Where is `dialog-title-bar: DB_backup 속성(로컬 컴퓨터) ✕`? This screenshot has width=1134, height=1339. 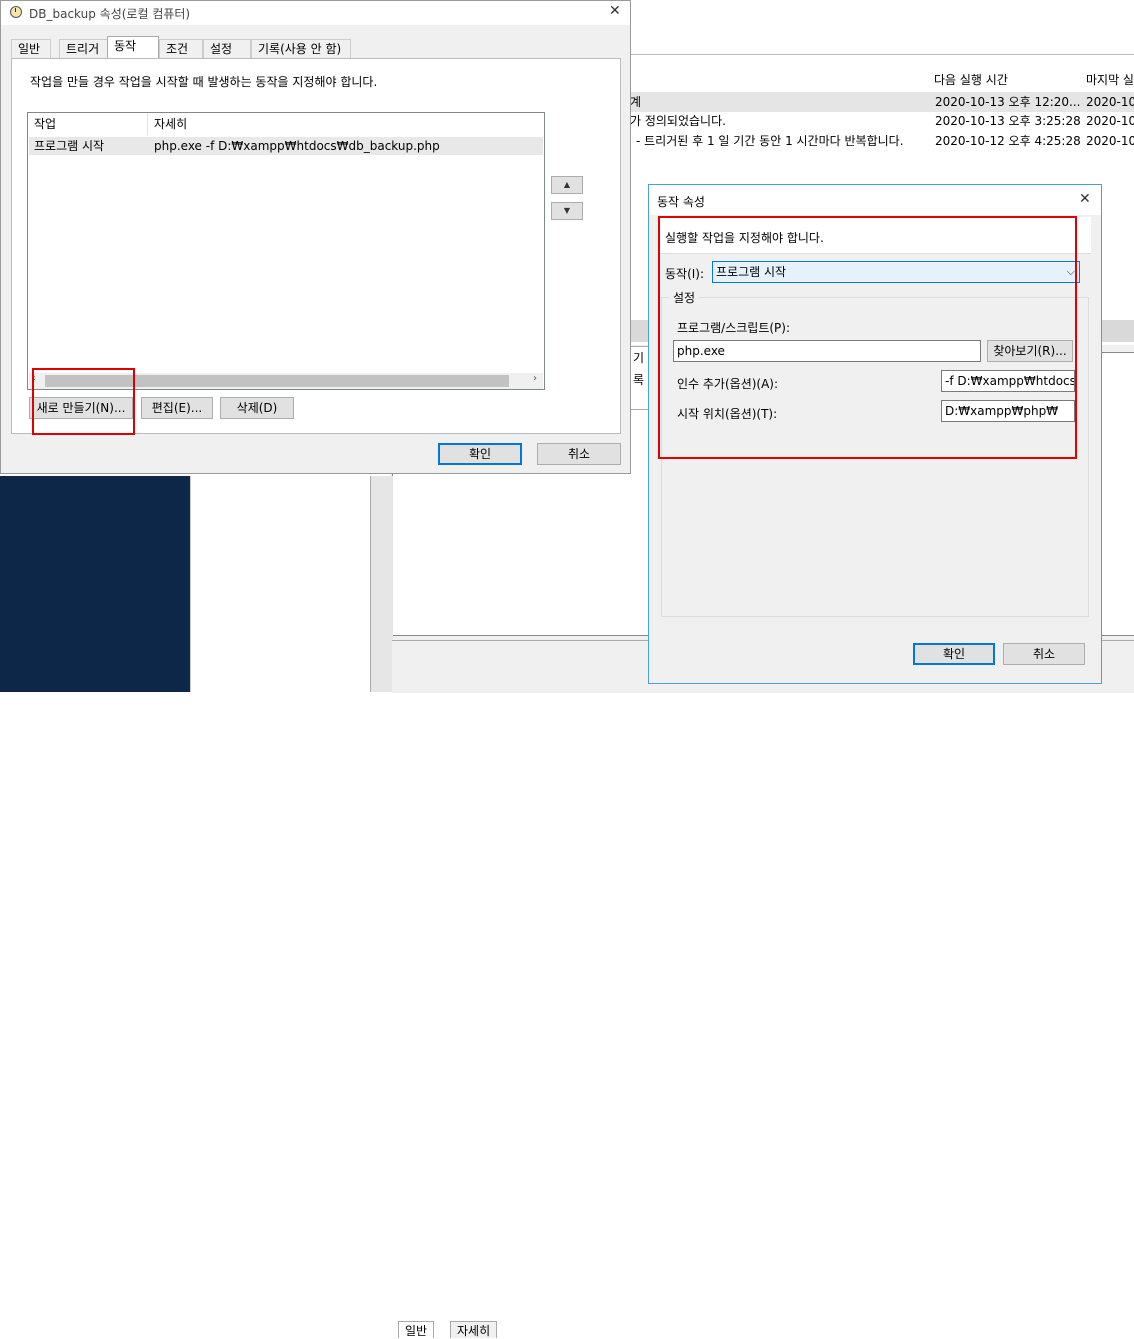
dialog-title-bar: DB_backup 속성(로컬 컴퓨터) ✕ is located at coordinates (315, 13).